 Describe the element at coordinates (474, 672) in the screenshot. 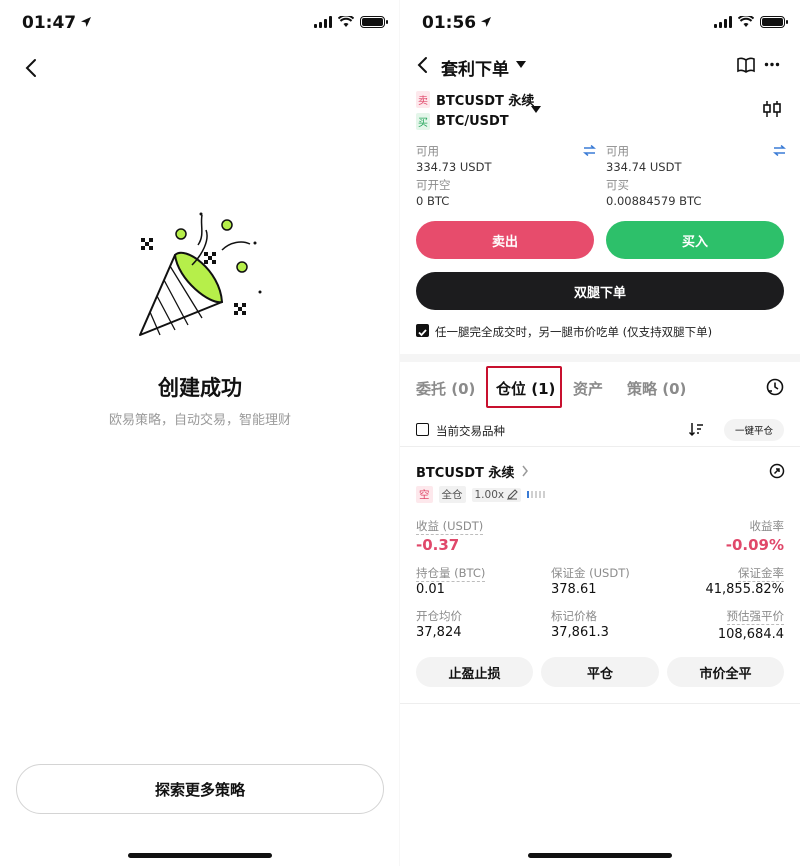

I see `tp-sl-button: 止盈止损` at that location.